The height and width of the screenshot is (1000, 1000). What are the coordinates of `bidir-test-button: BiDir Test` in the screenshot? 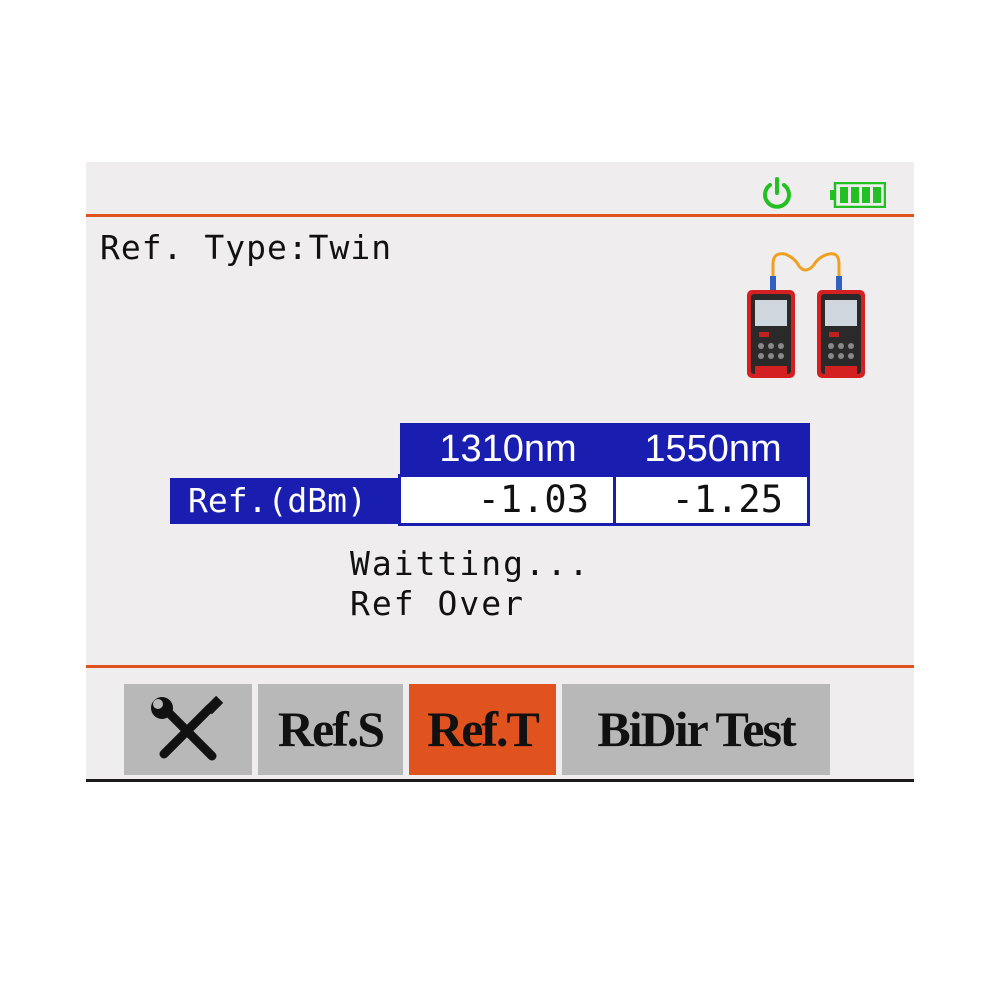 It's located at (696, 729).